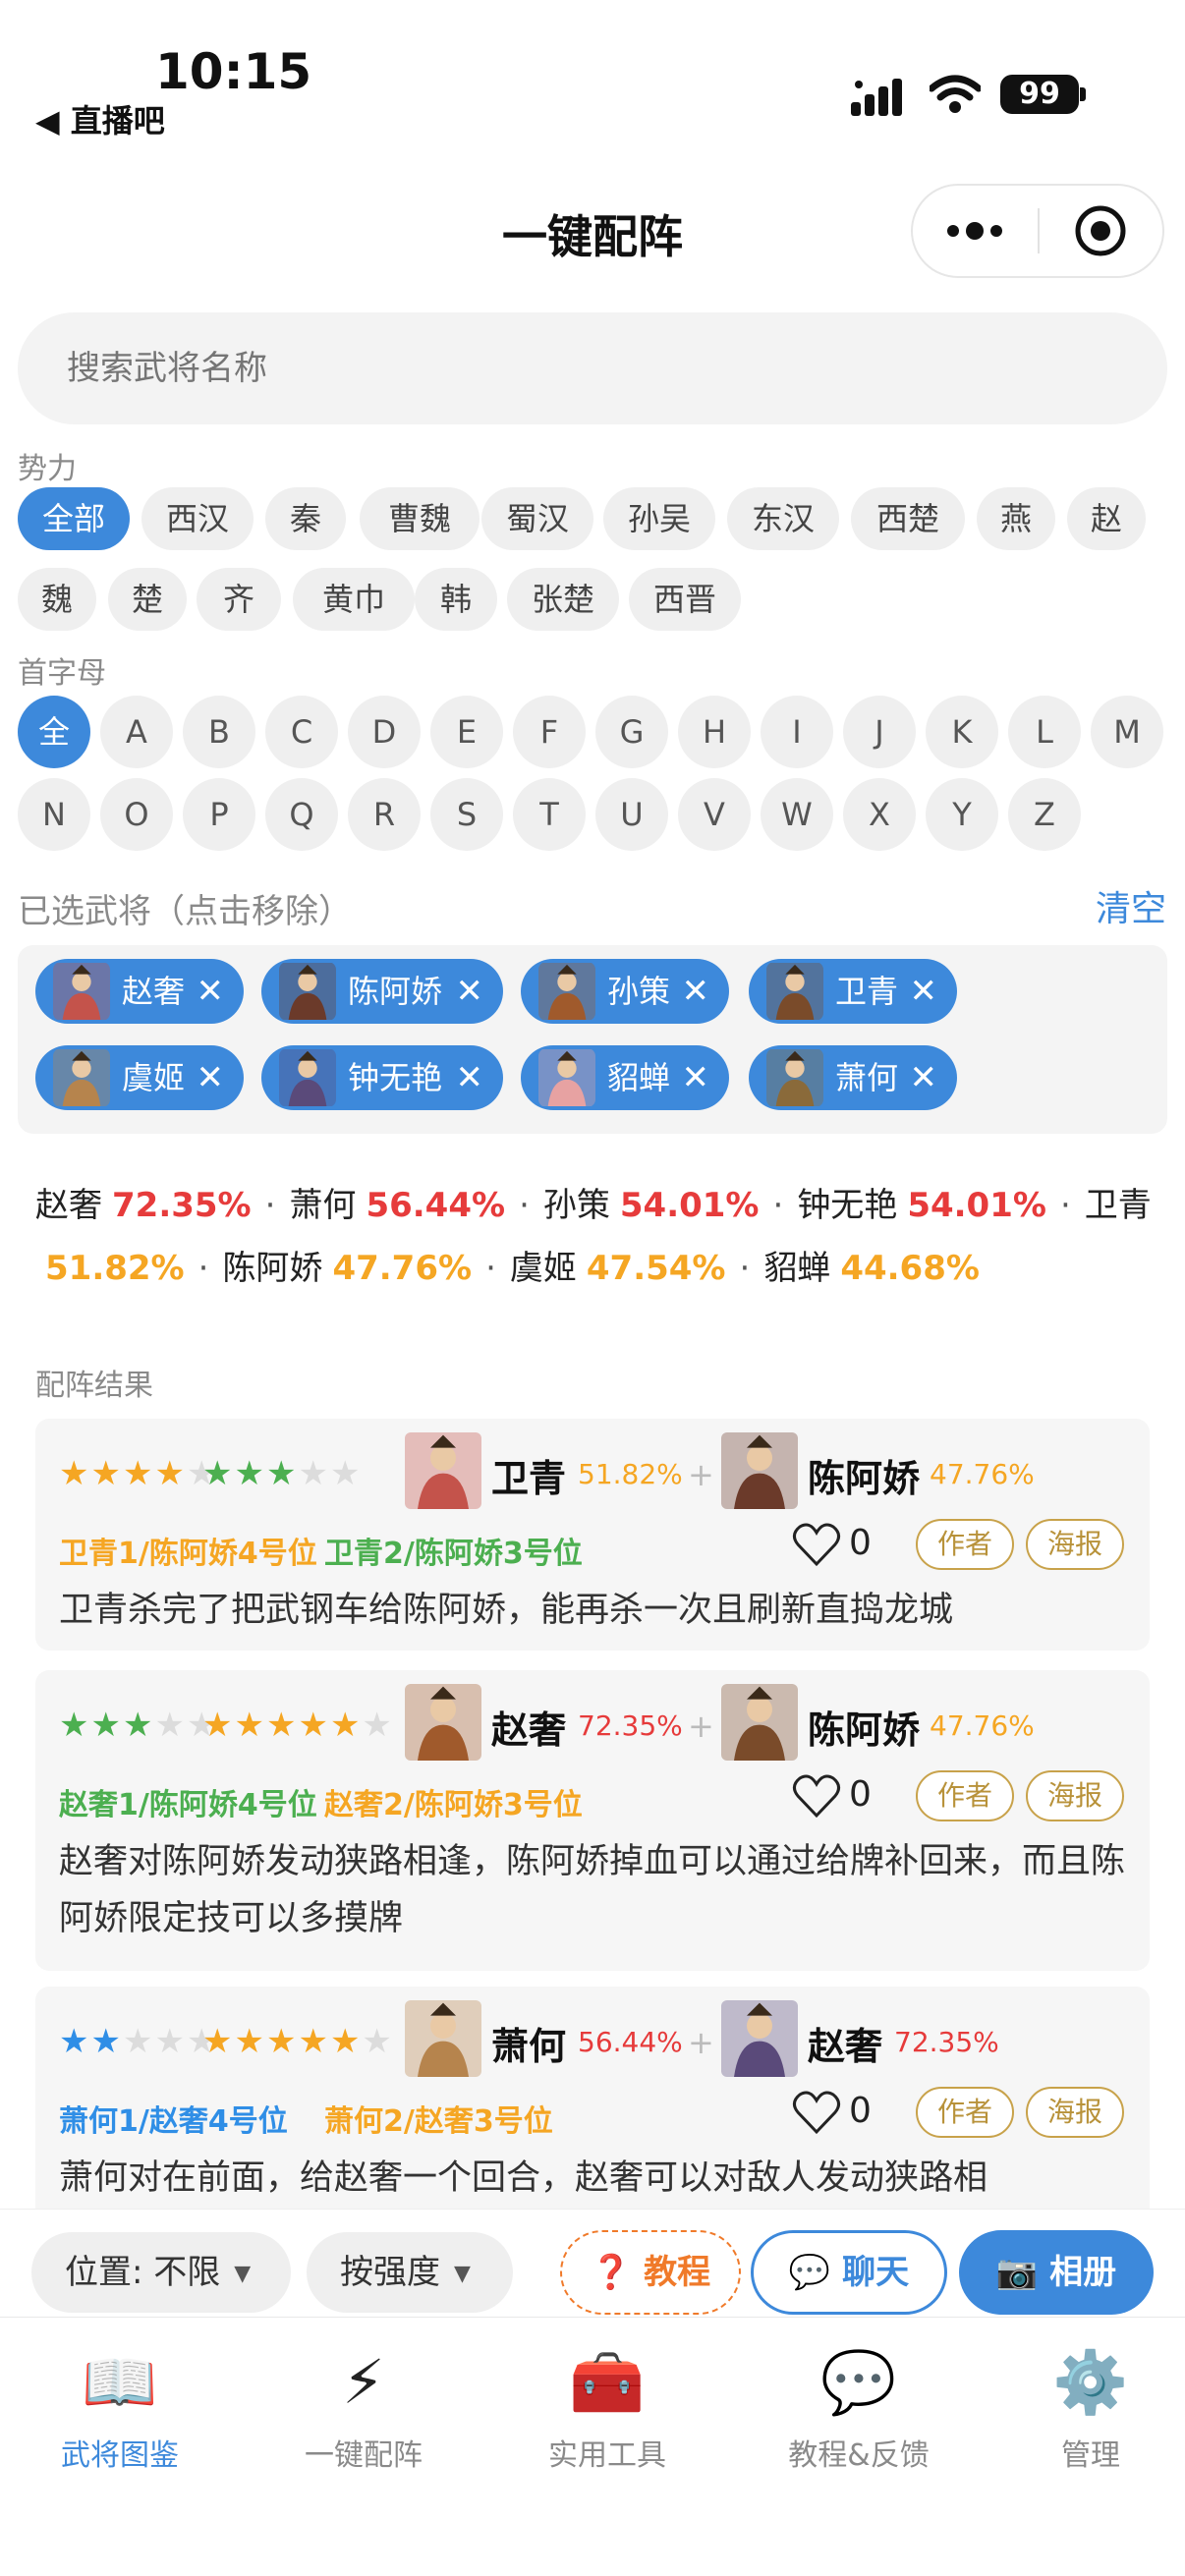 The width and height of the screenshot is (1185, 2576). I want to click on faction-chip: 全部, so click(74, 518).